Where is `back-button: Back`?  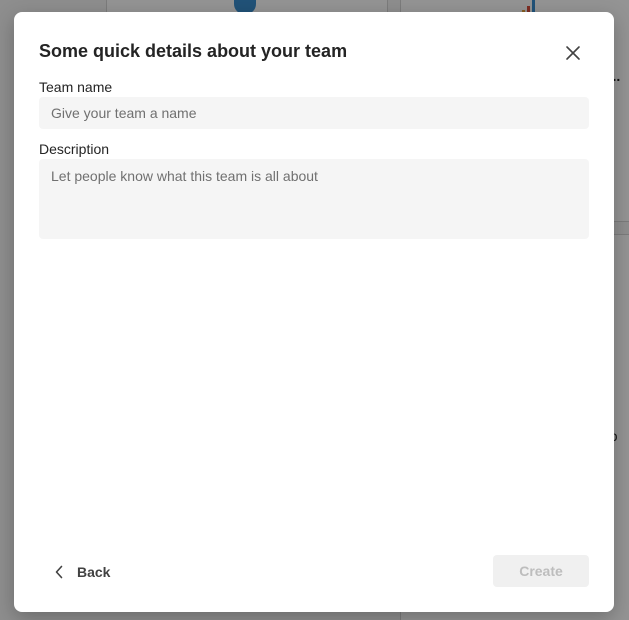 back-button: Back is located at coordinates (82, 572).